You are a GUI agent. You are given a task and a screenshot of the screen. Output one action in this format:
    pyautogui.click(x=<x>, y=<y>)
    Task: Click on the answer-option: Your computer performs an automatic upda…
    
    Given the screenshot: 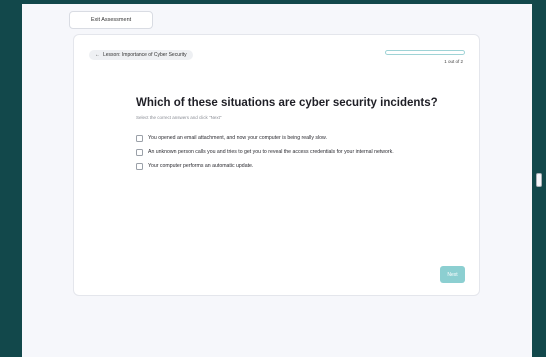 What is the action you would take?
    pyautogui.click(x=265, y=166)
    